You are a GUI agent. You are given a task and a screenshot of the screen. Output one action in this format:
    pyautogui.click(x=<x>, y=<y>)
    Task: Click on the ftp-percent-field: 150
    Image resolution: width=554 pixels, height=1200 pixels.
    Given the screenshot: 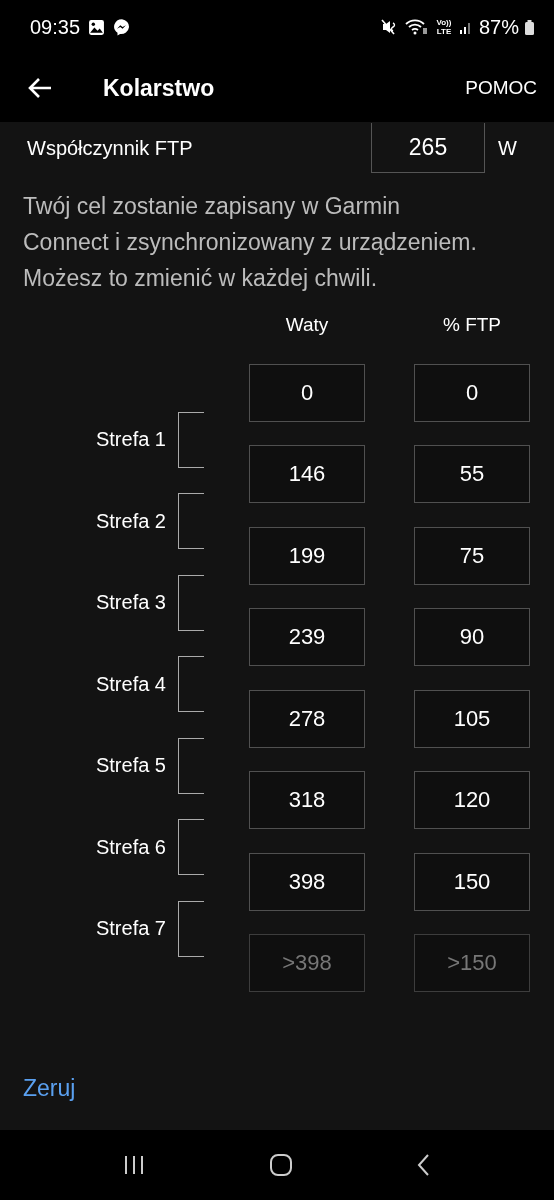 What is the action you would take?
    pyautogui.click(x=472, y=881)
    